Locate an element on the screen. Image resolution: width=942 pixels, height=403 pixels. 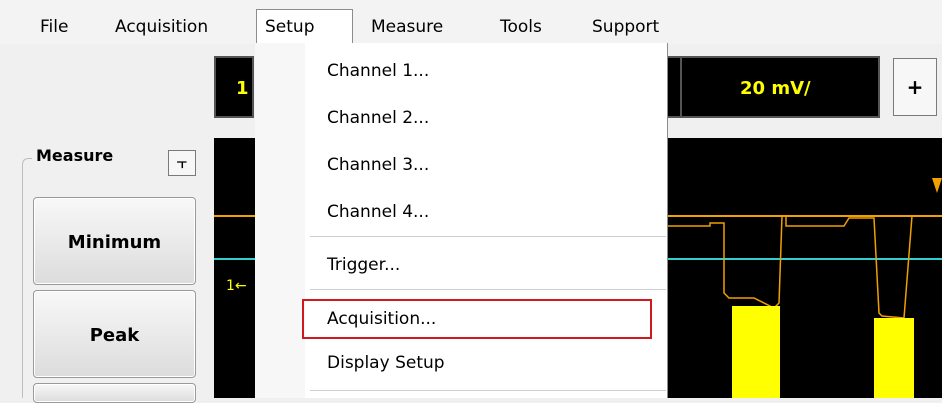
trigger-marker is located at coordinates (937, 185).